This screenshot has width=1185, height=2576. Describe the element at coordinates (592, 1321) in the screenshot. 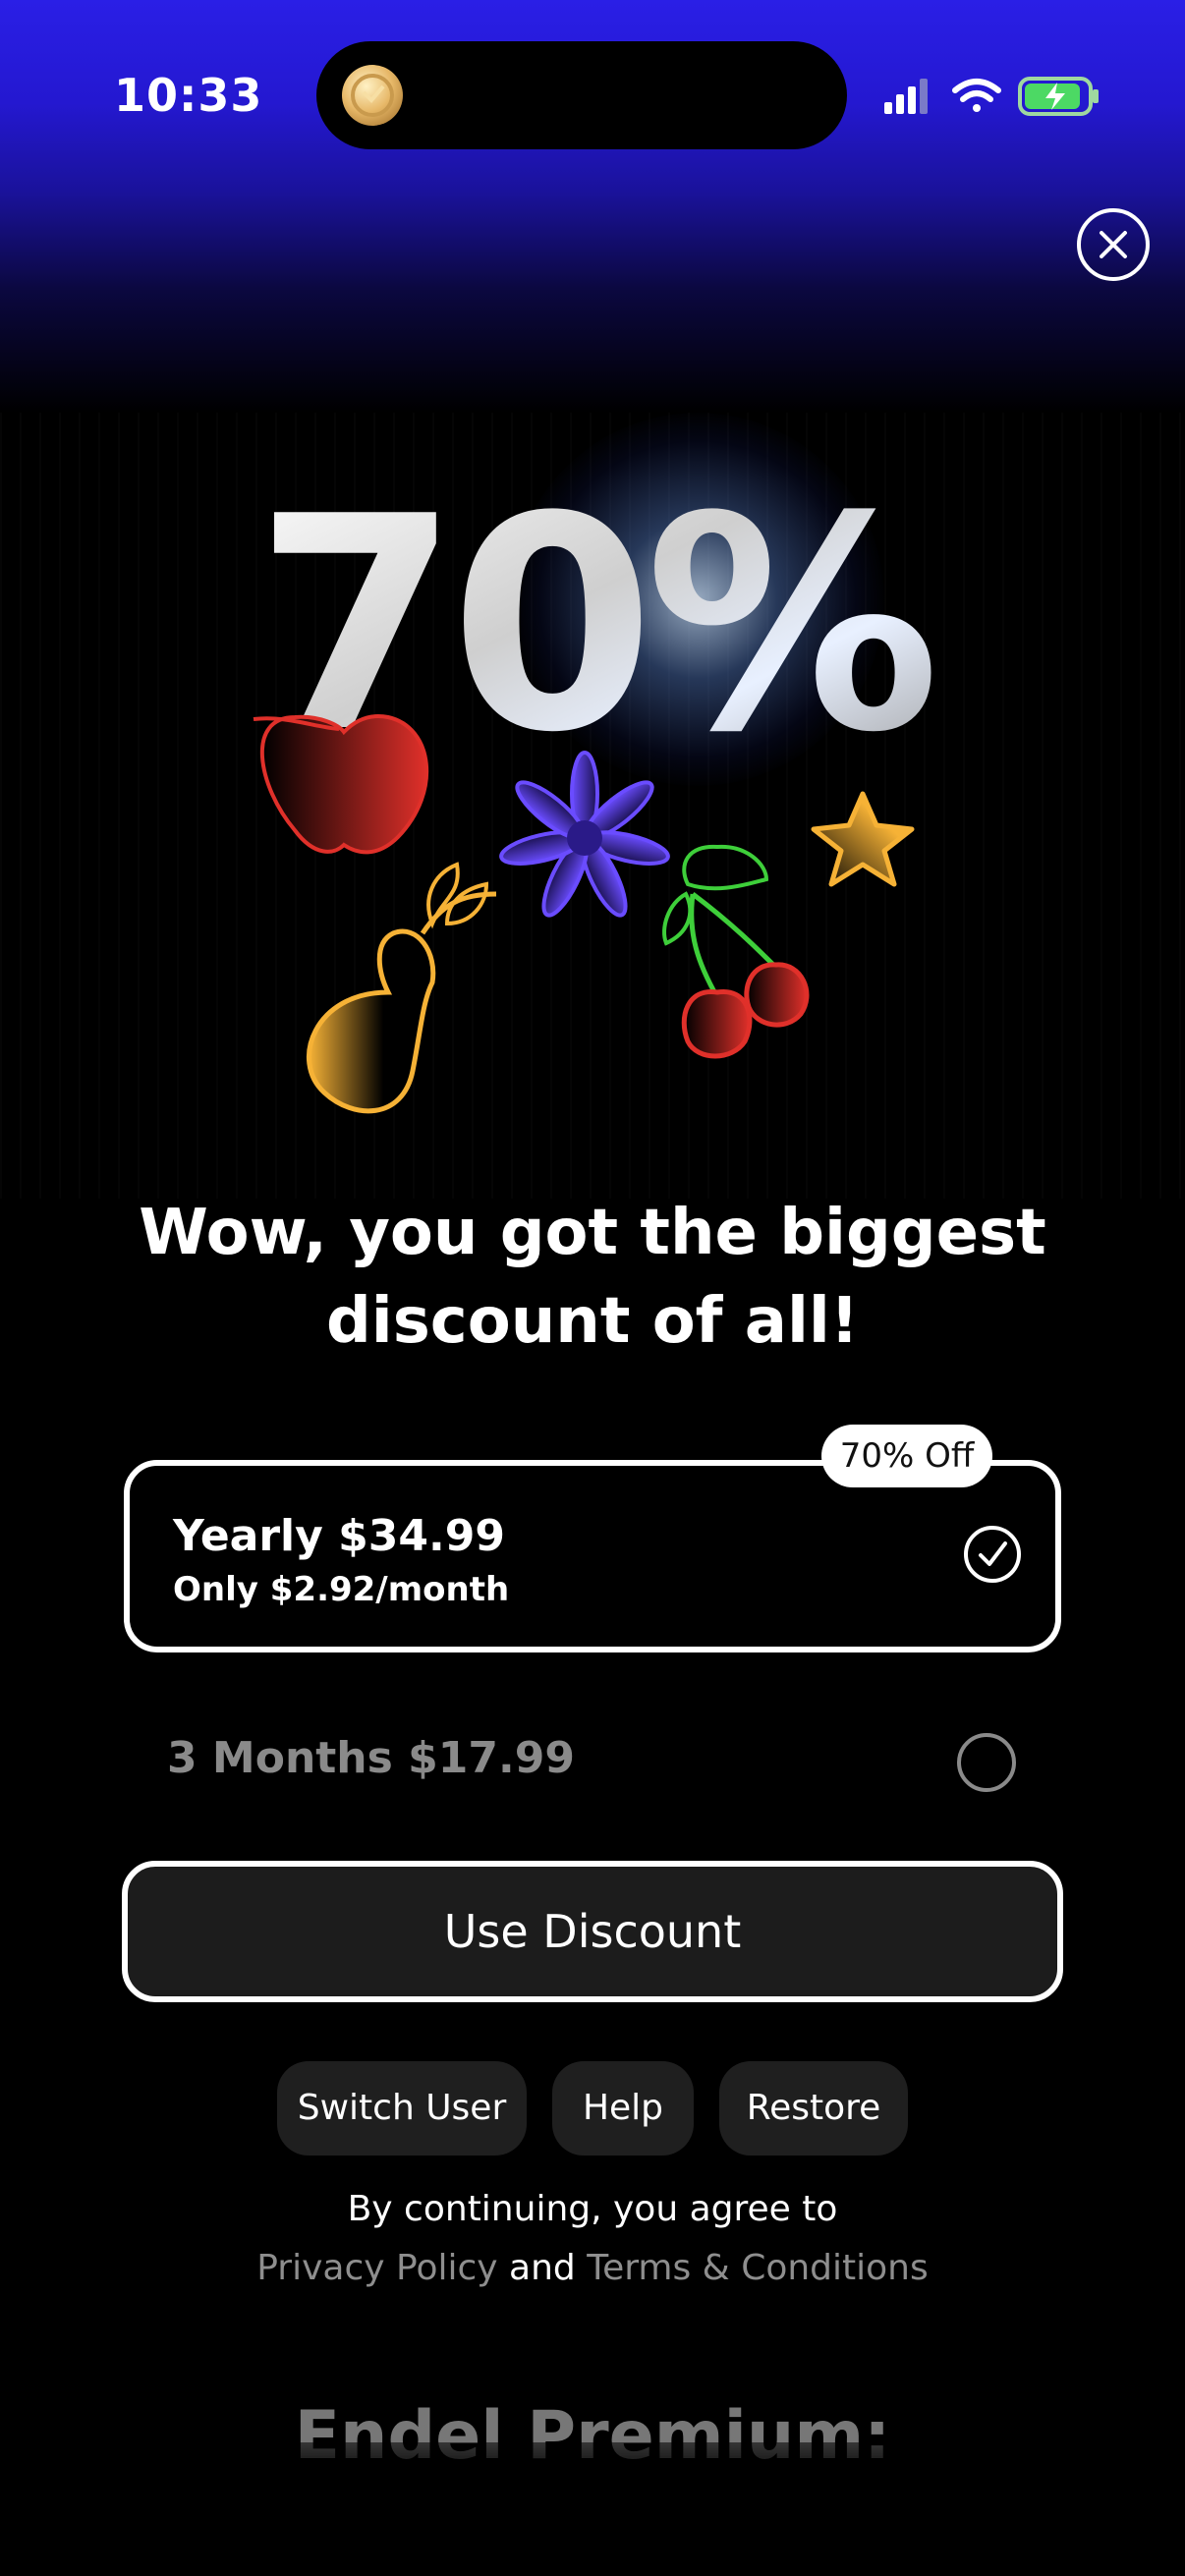

I see `headline-line-2: discount of all!` at that location.